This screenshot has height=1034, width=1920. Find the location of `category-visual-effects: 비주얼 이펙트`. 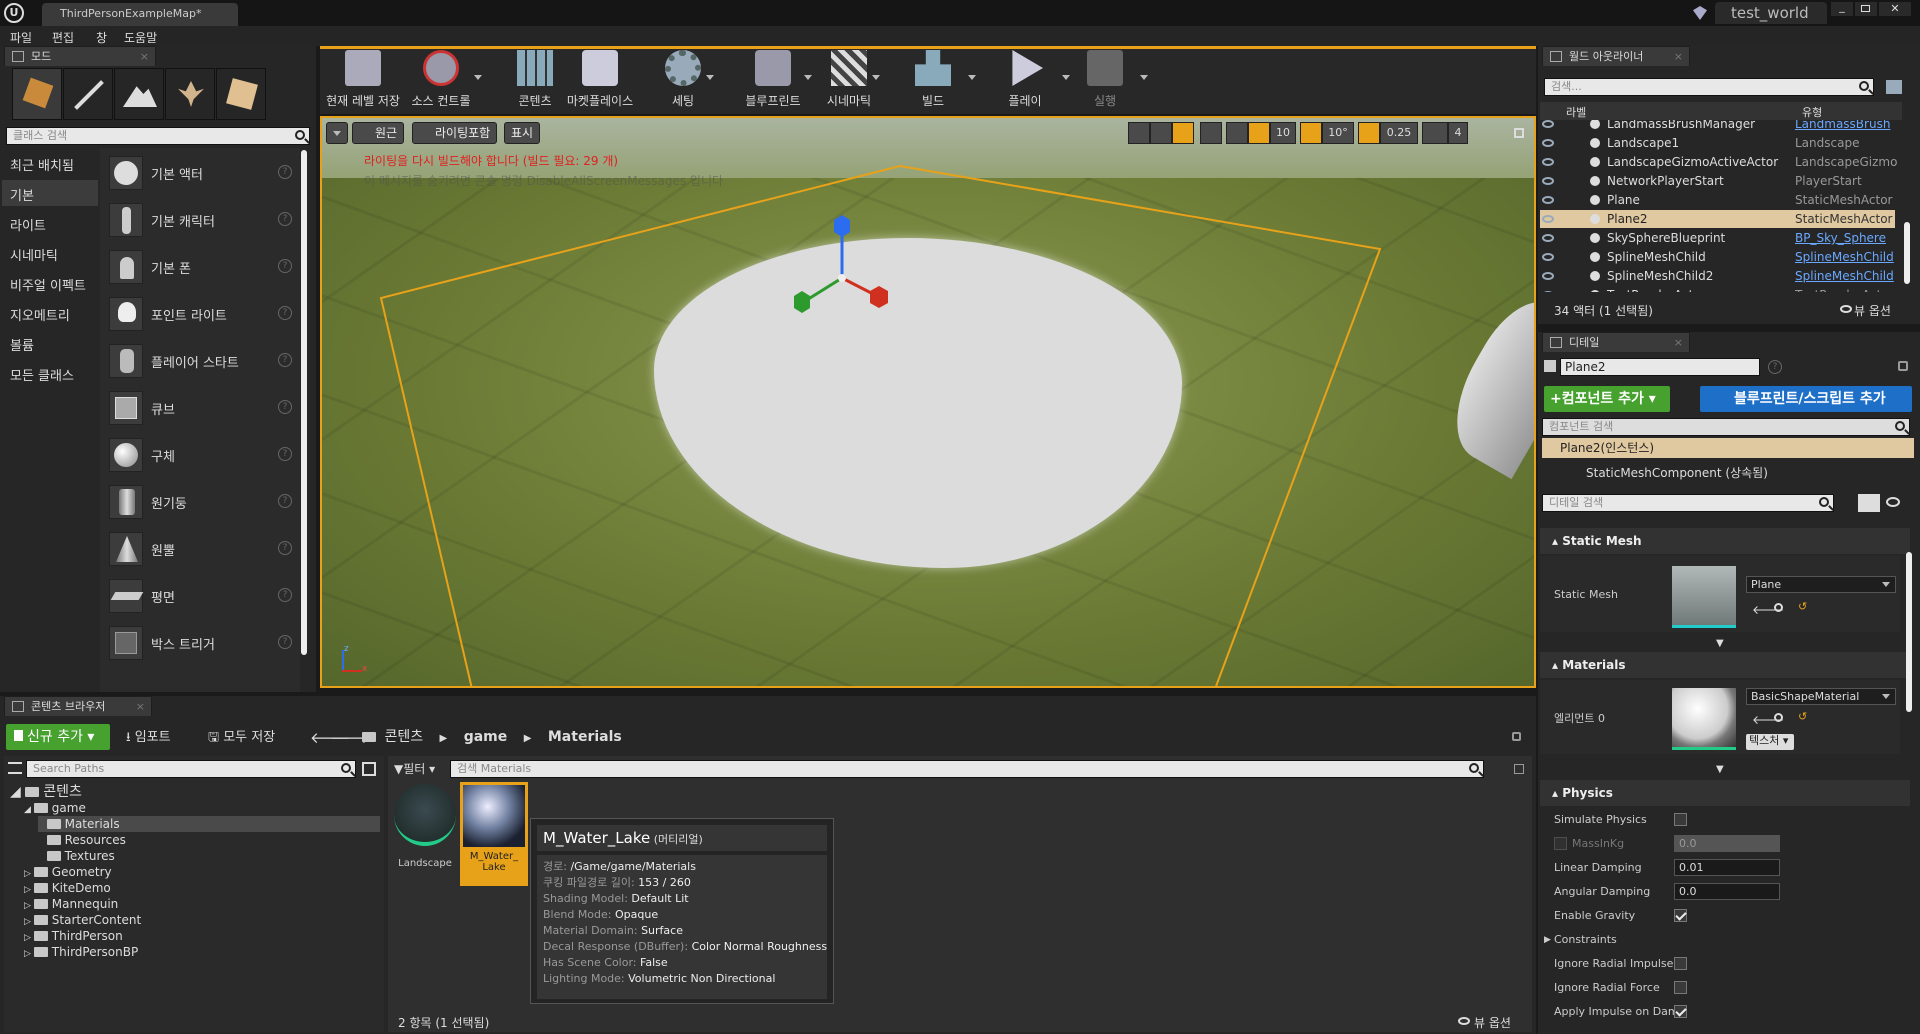

category-visual-effects: 비주얼 이펙트 is located at coordinates (48, 284).